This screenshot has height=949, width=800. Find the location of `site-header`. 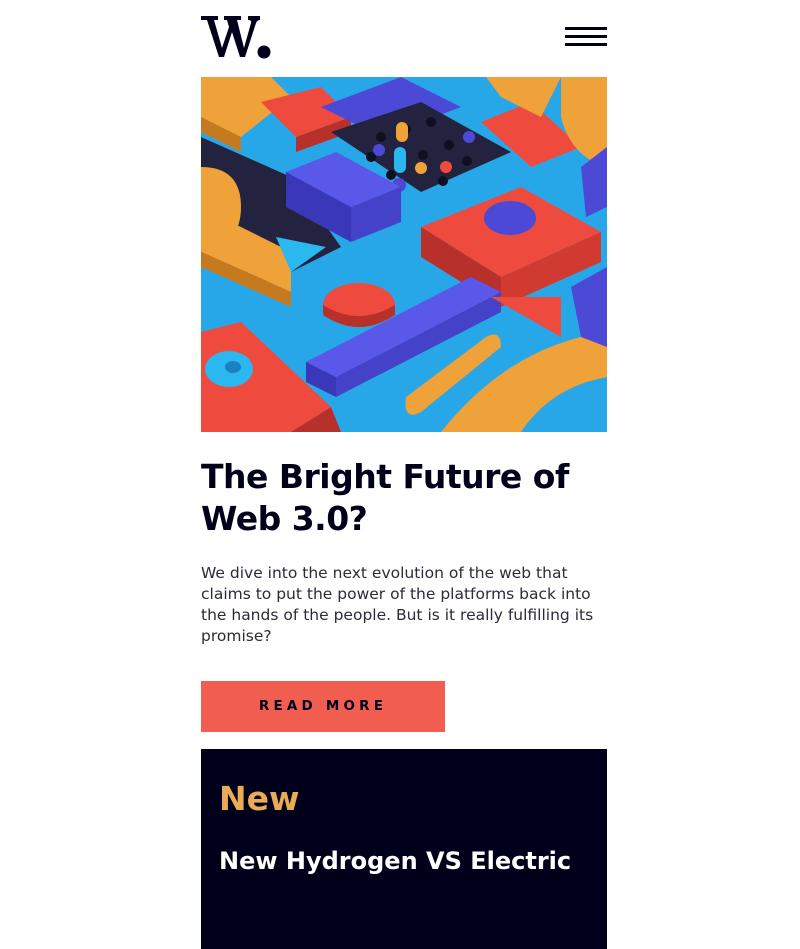

site-header is located at coordinates (404, 38).